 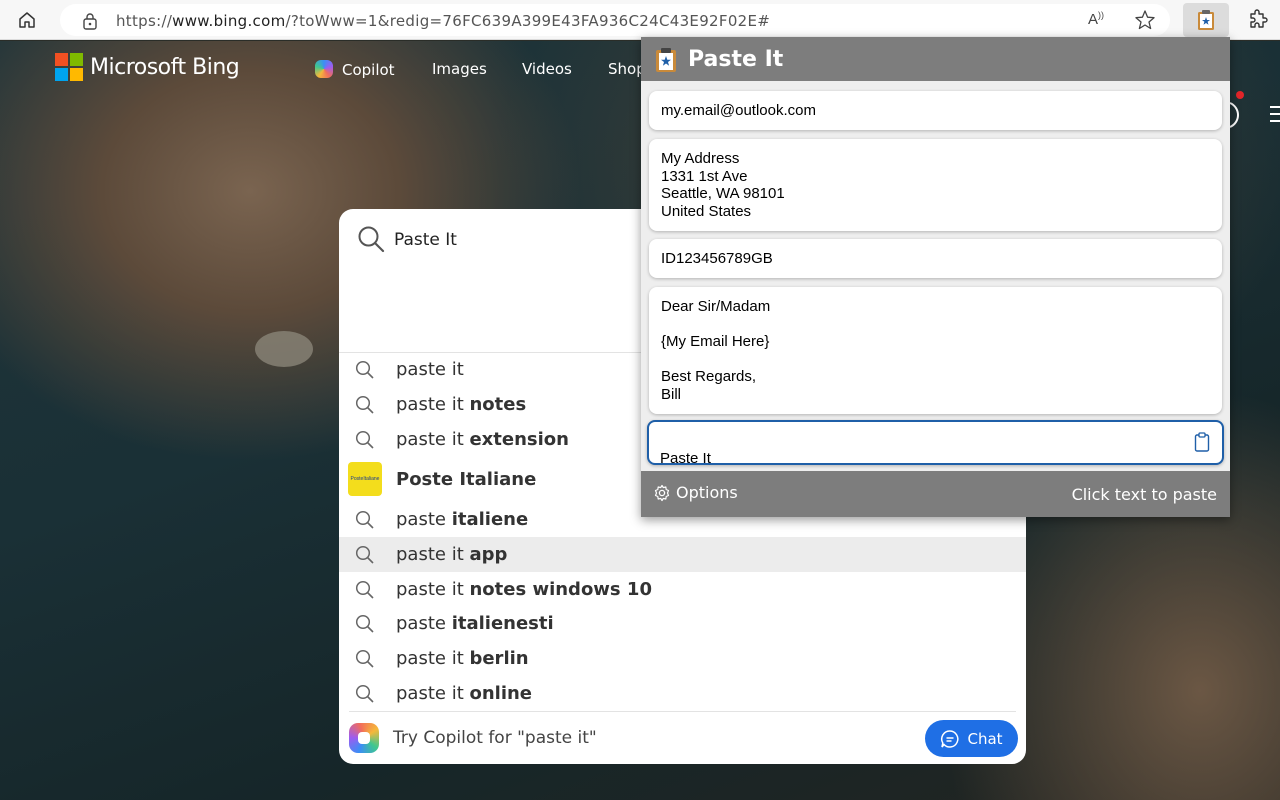 I want to click on input-value: Paste It, so click(x=685, y=458).